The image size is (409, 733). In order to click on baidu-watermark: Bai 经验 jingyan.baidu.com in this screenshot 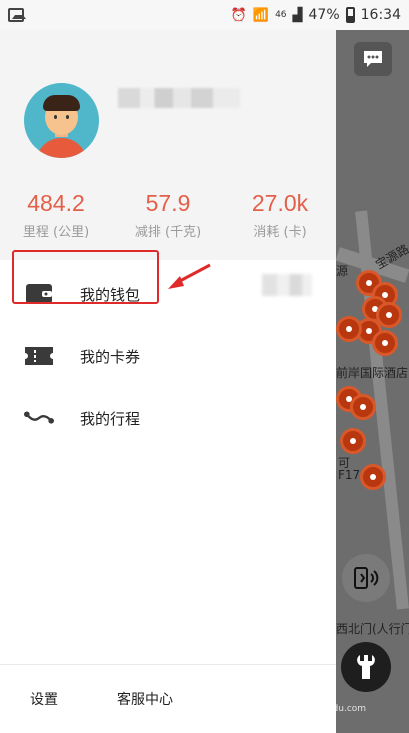, I will do `click(335, 701)`.